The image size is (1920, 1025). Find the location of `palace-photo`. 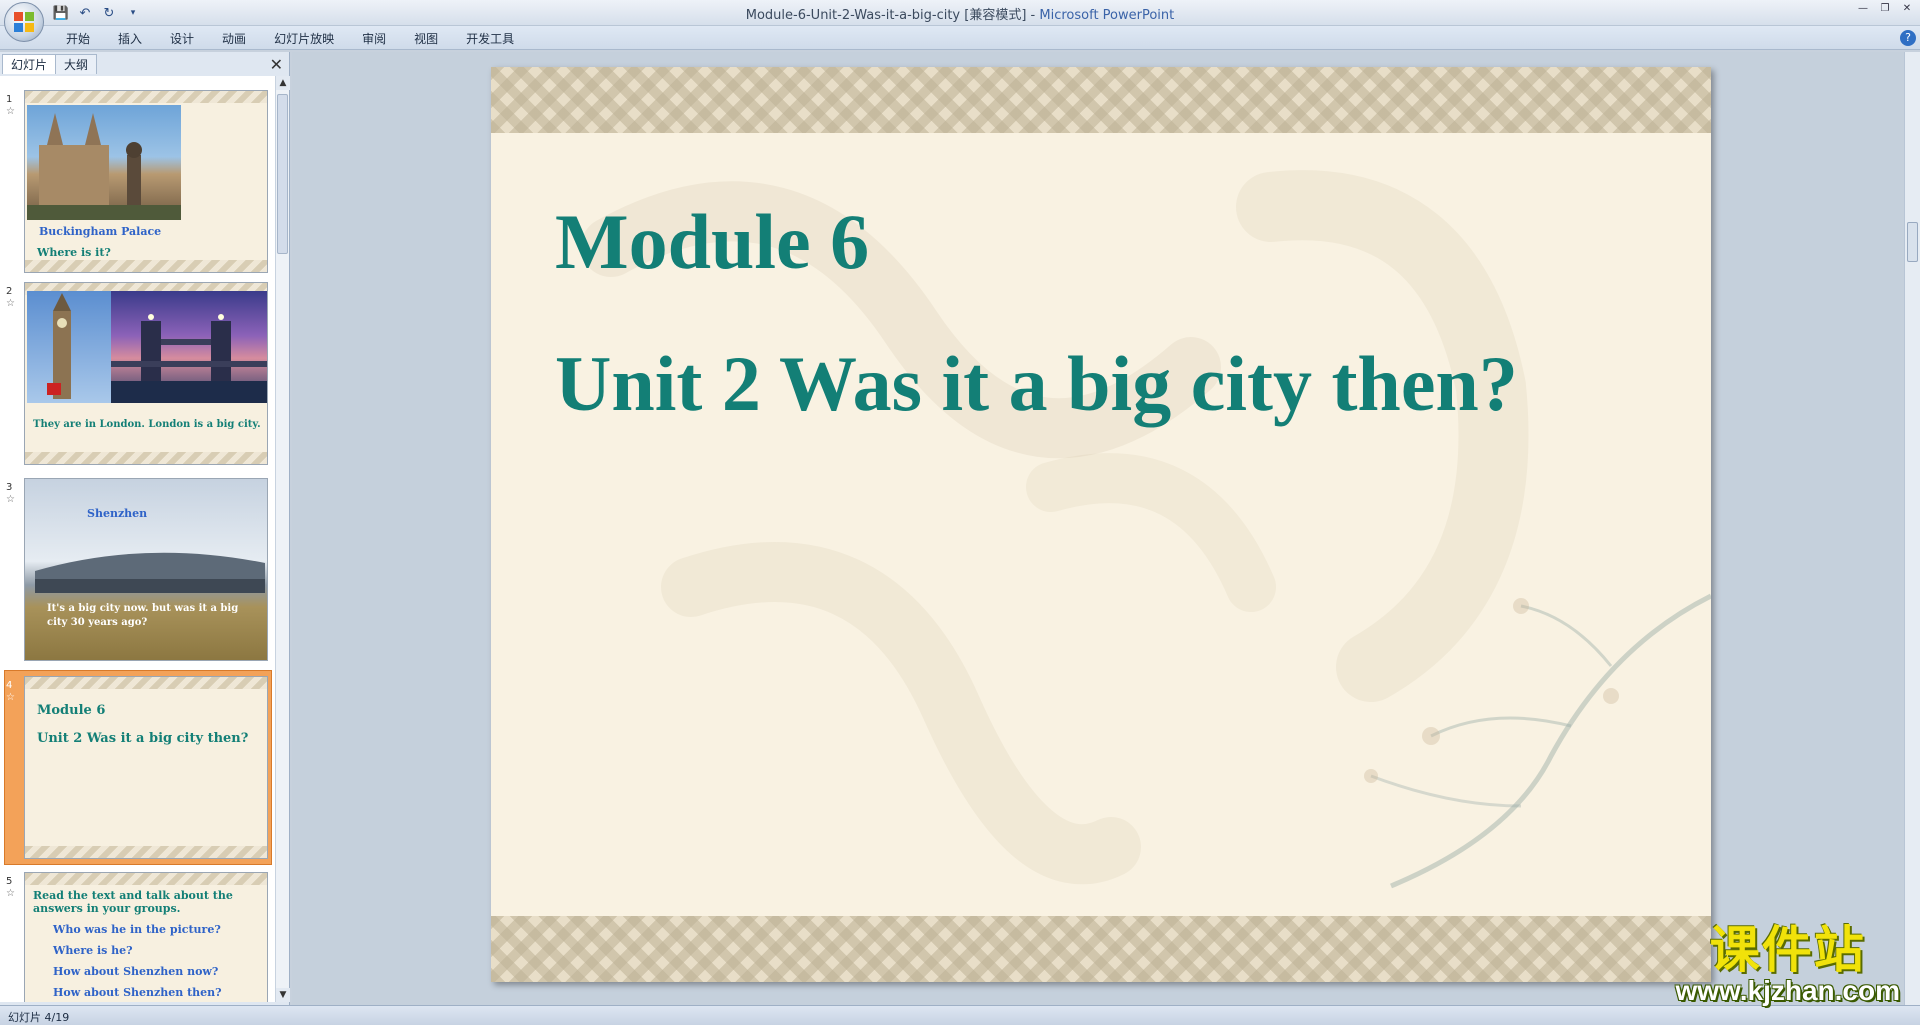

palace-photo is located at coordinates (104, 162).